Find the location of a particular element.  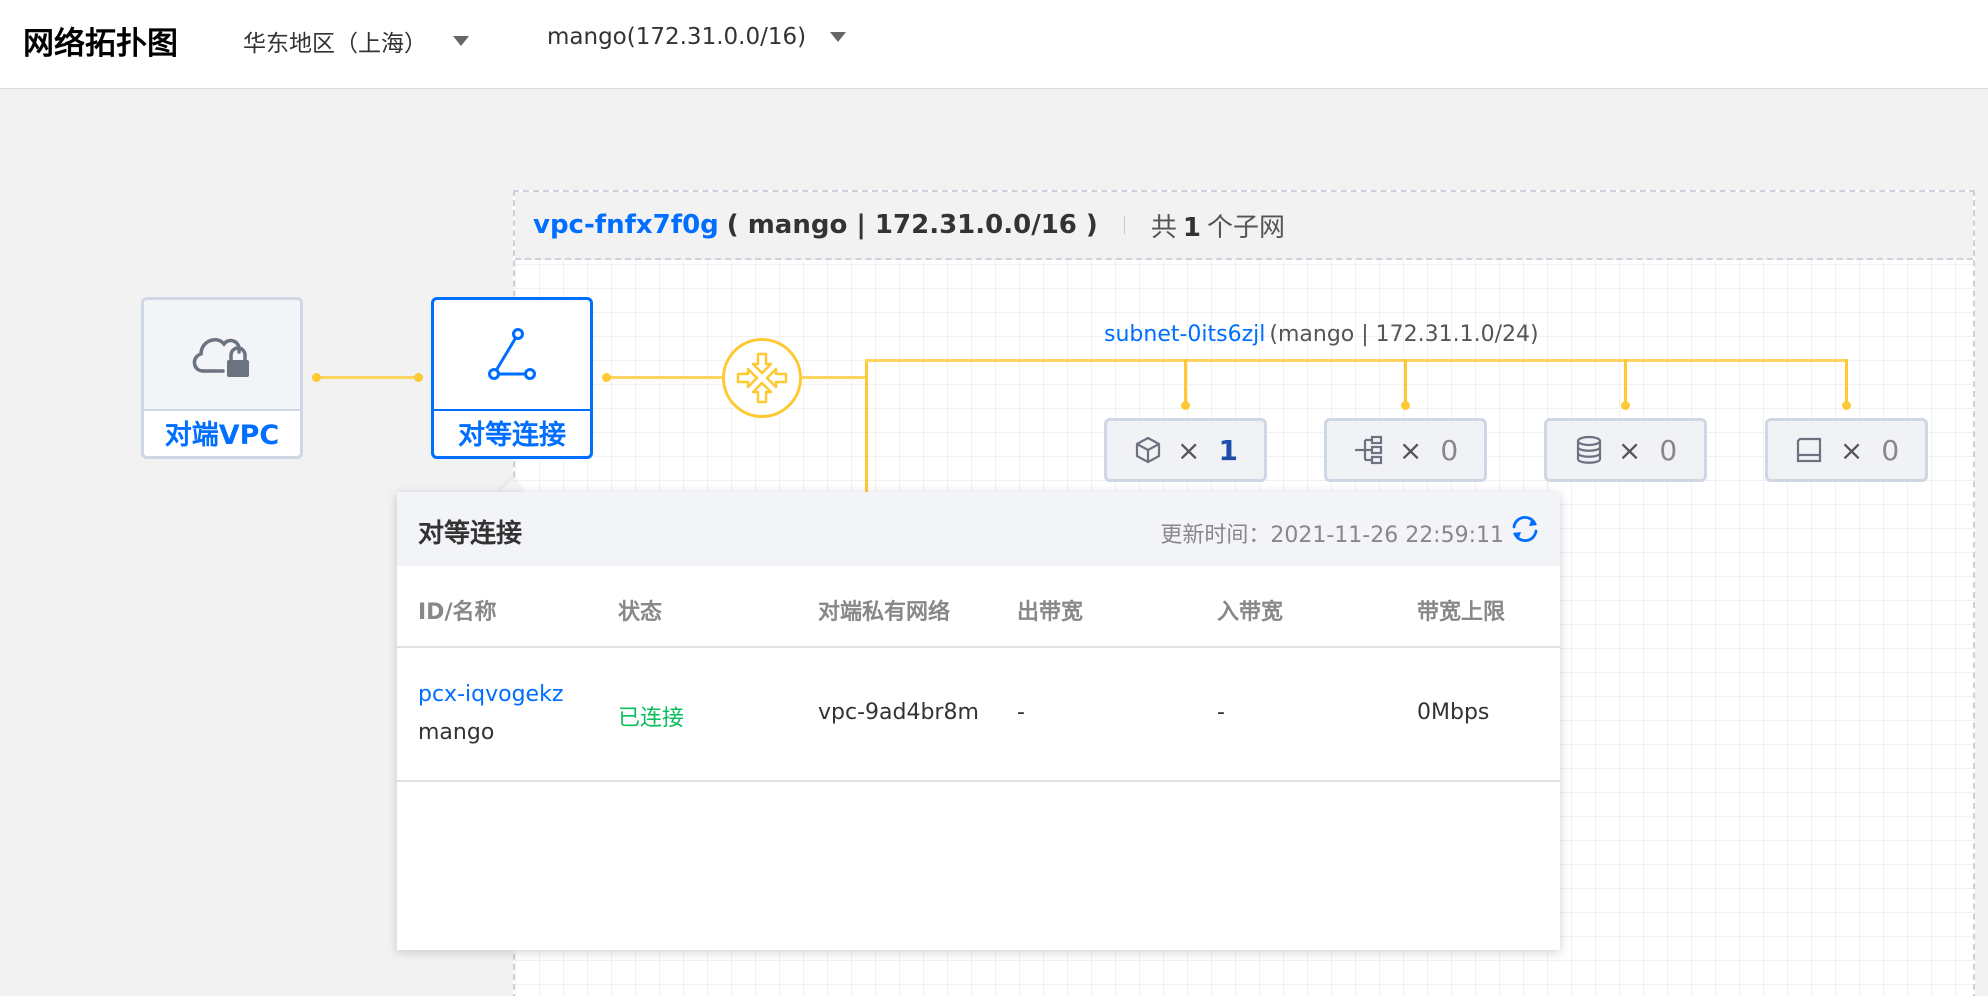

cloud-lock-icon is located at coordinates (220, 357).